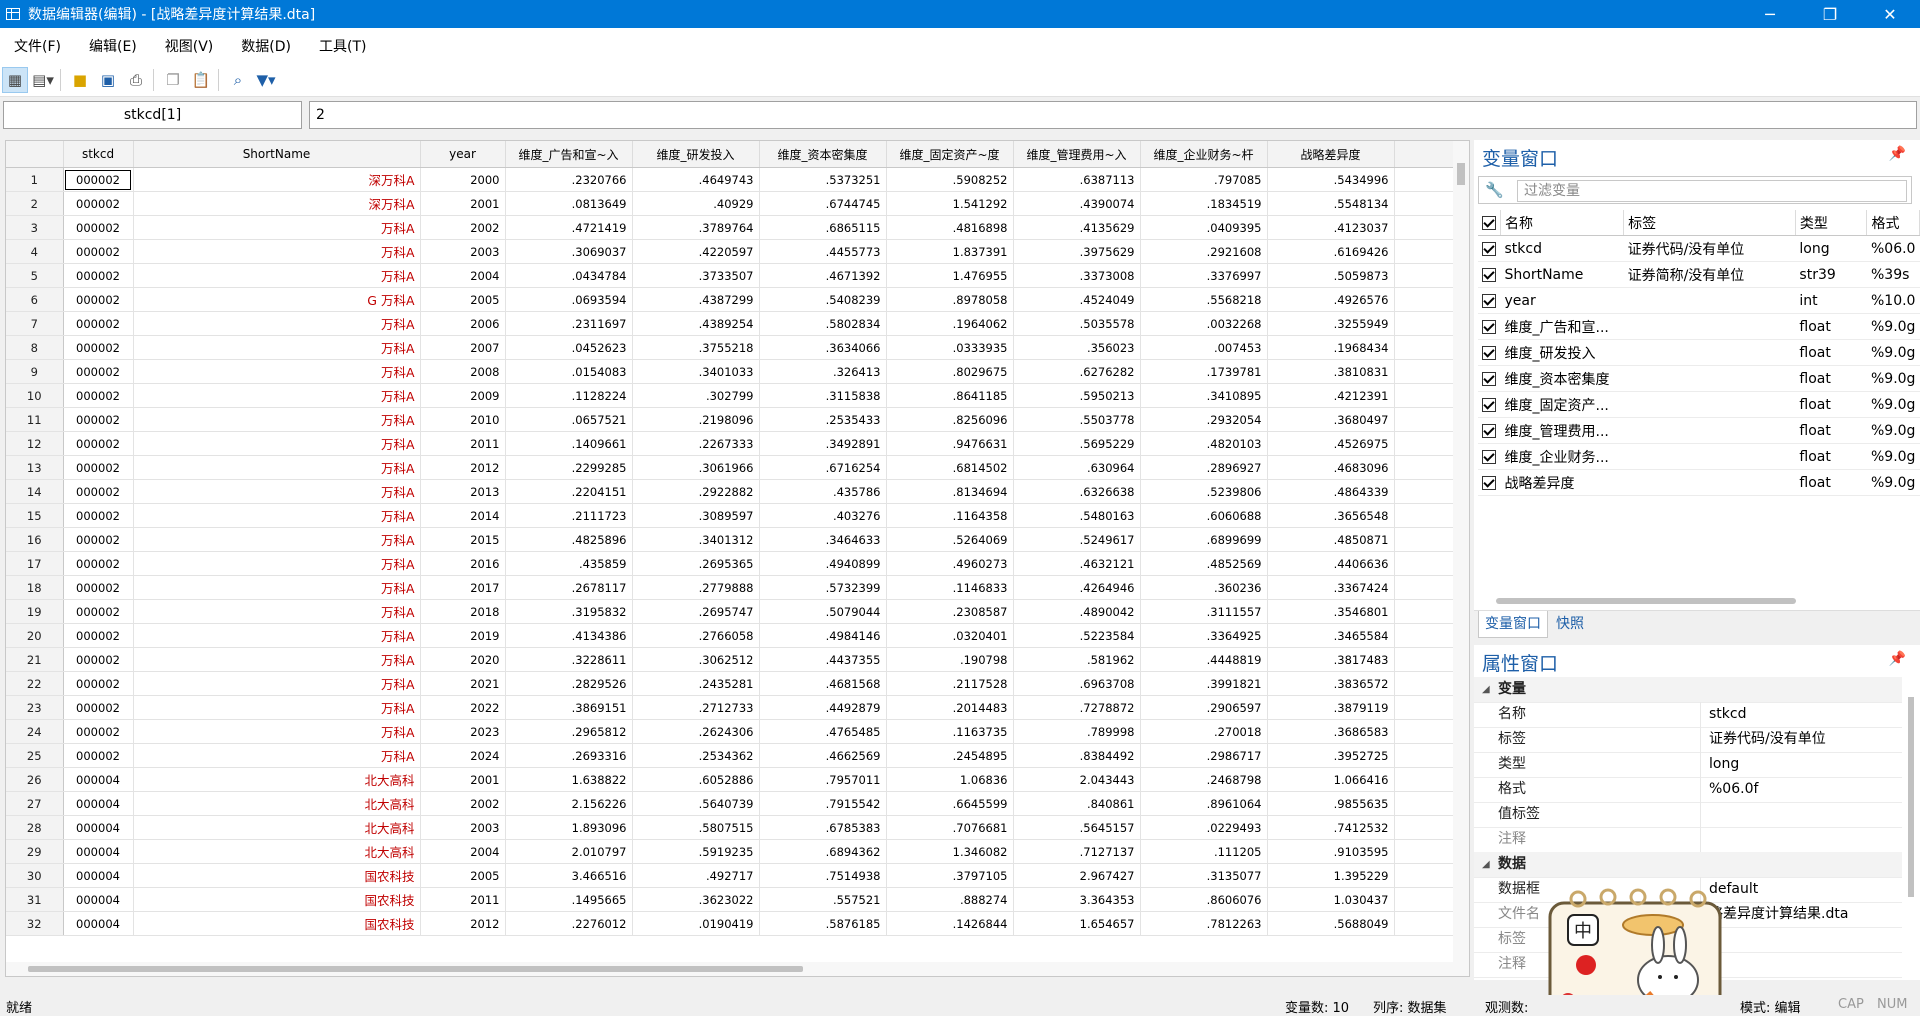  What do you see at coordinates (1699, 300) in the screenshot?
I see `variable-row: year int %10.0` at bounding box center [1699, 300].